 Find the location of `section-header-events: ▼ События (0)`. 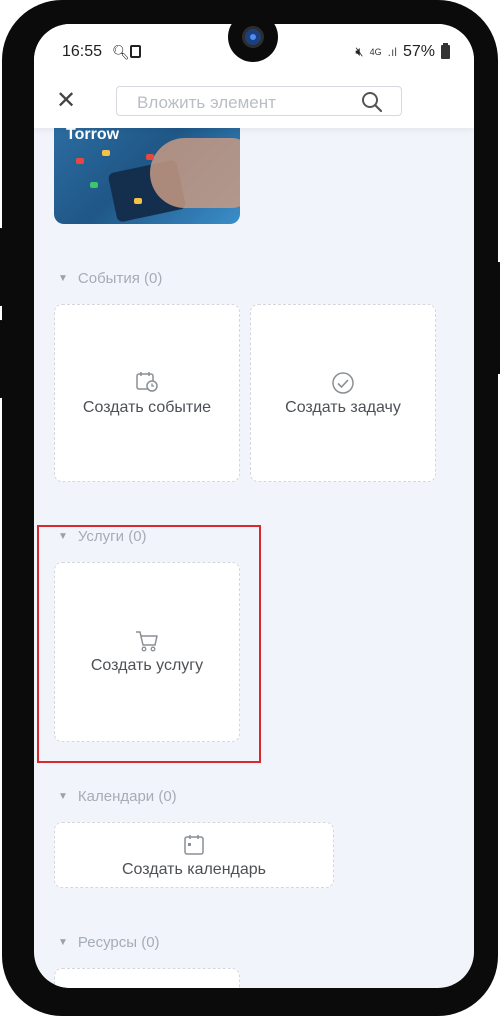

section-header-events: ▼ События (0) is located at coordinates (110, 278).